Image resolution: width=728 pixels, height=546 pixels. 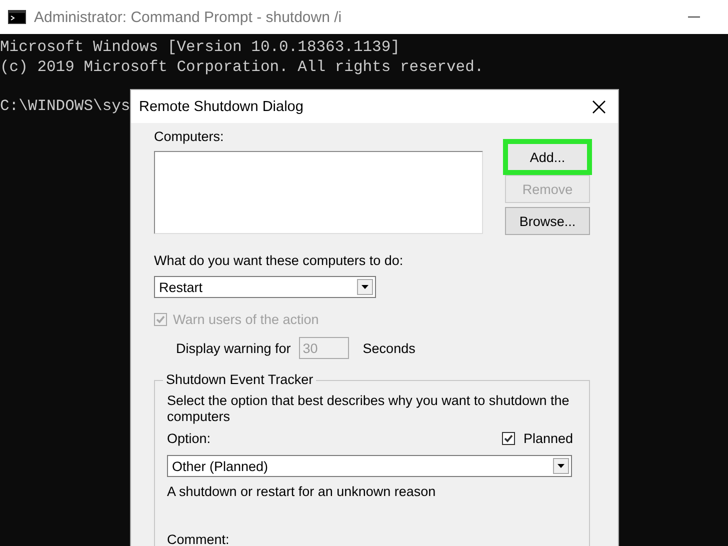 What do you see at coordinates (188, 17) in the screenshot?
I see `window-title: Administrator: Command Prompt - shutdown /i` at bounding box center [188, 17].